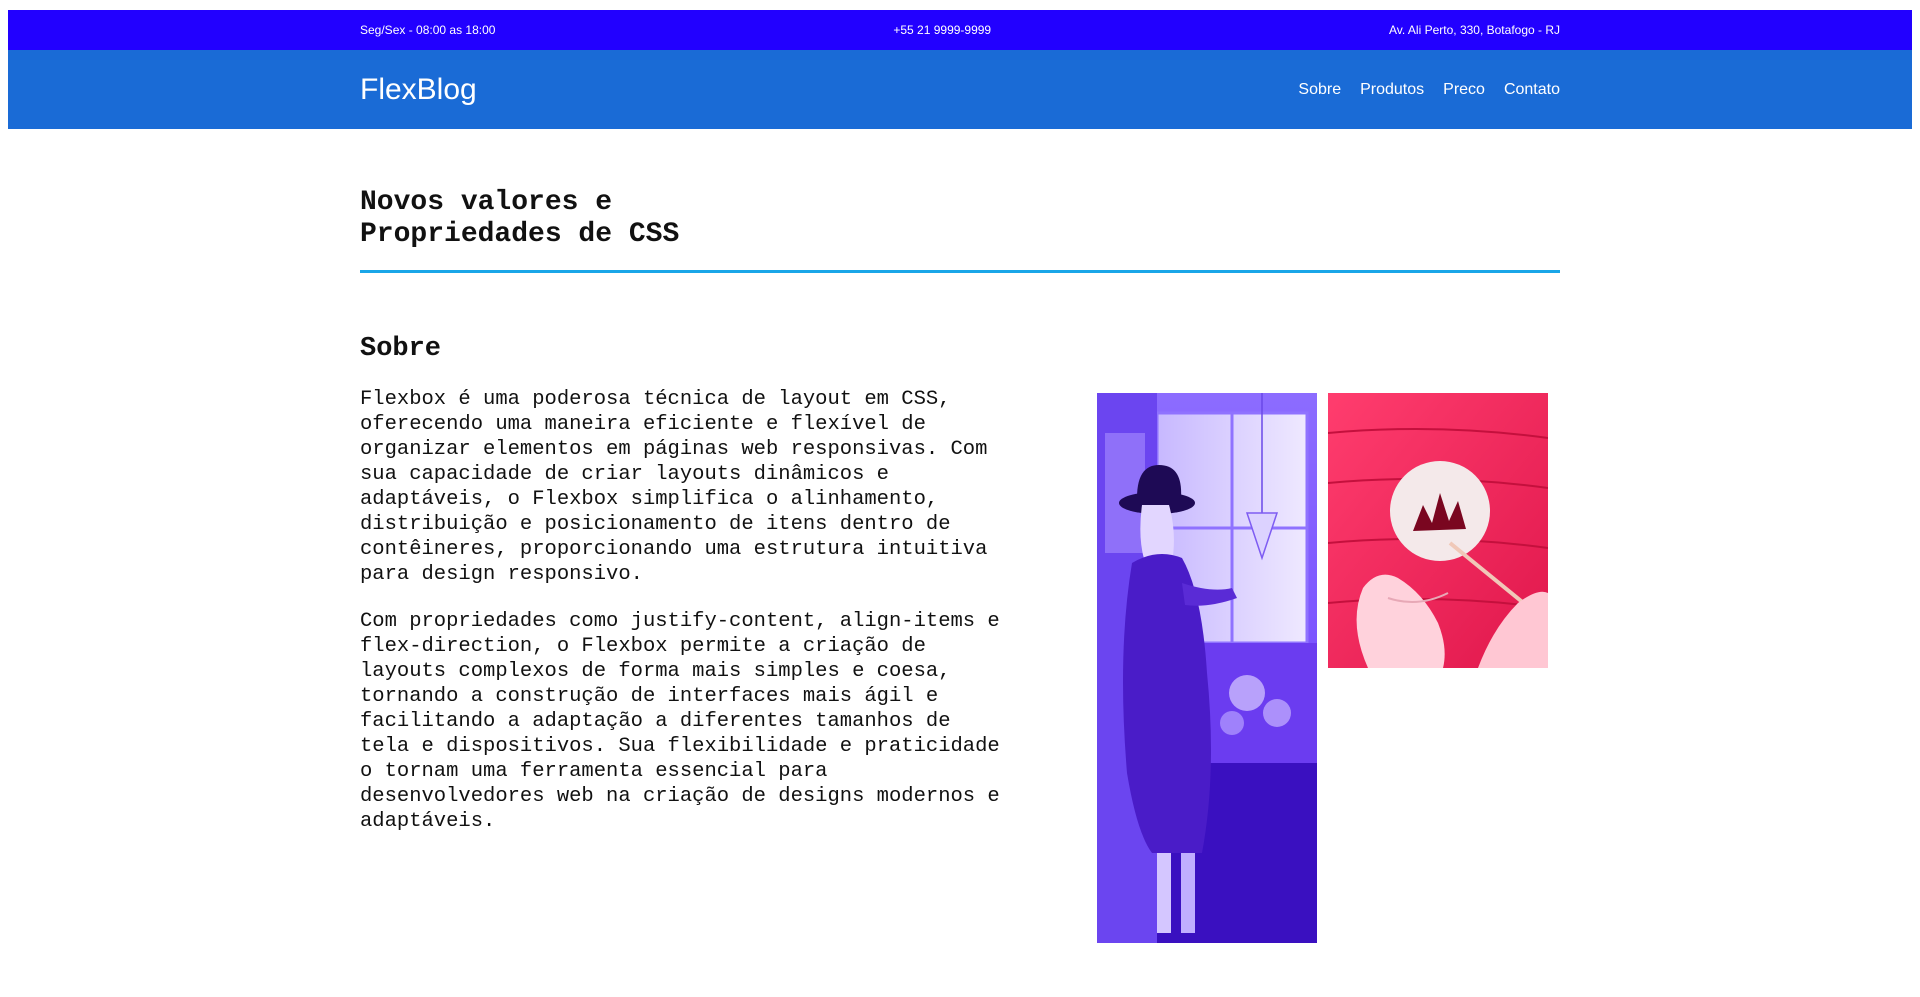 Image resolution: width=1920 pixels, height=997 pixels. What do you see at coordinates (401, 349) in the screenshot?
I see `section-heading-sobre: Sobre` at bounding box center [401, 349].